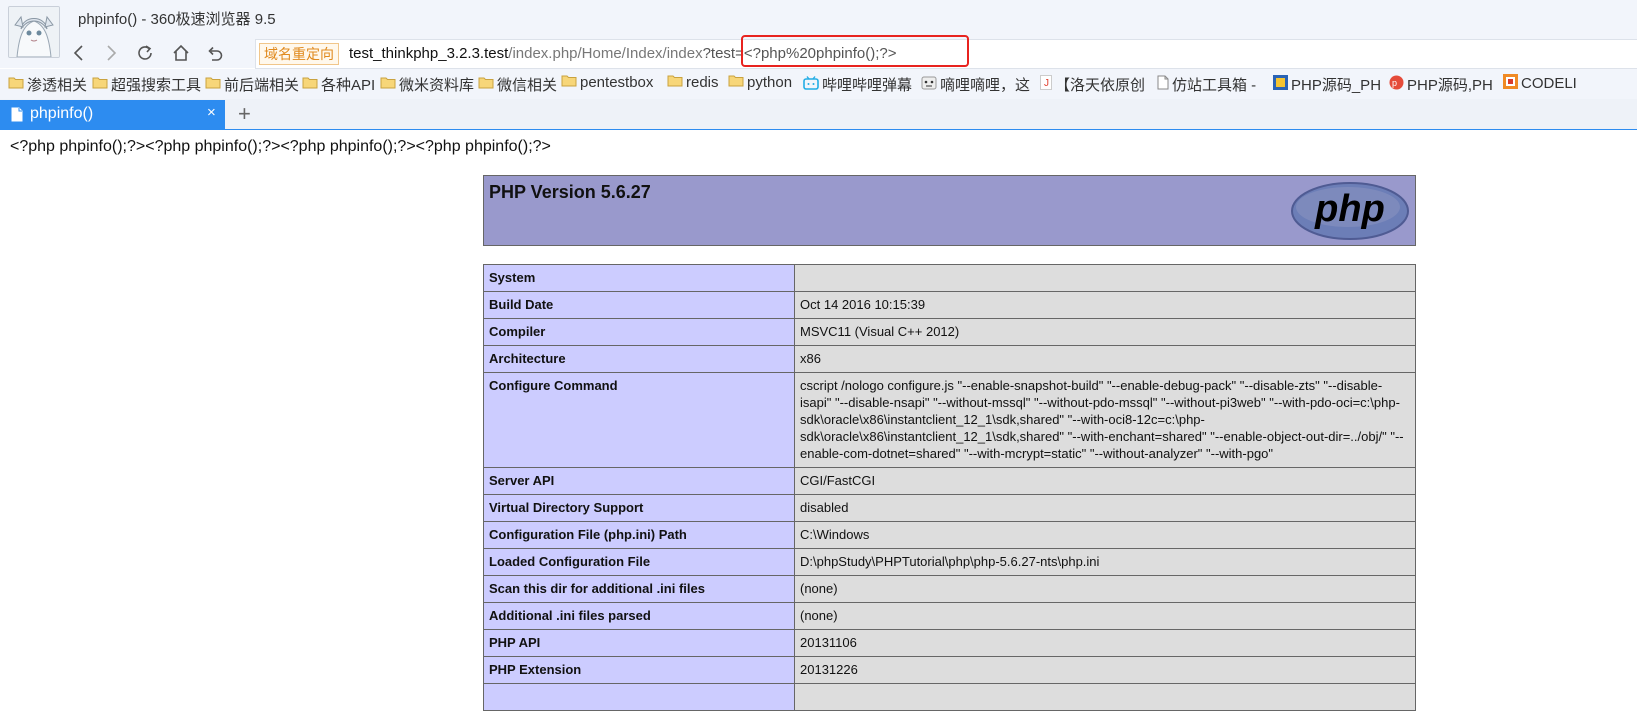 This screenshot has height=711, width=1637. I want to click on bookmark-label: 【洛天依原创, so click(1100, 85).